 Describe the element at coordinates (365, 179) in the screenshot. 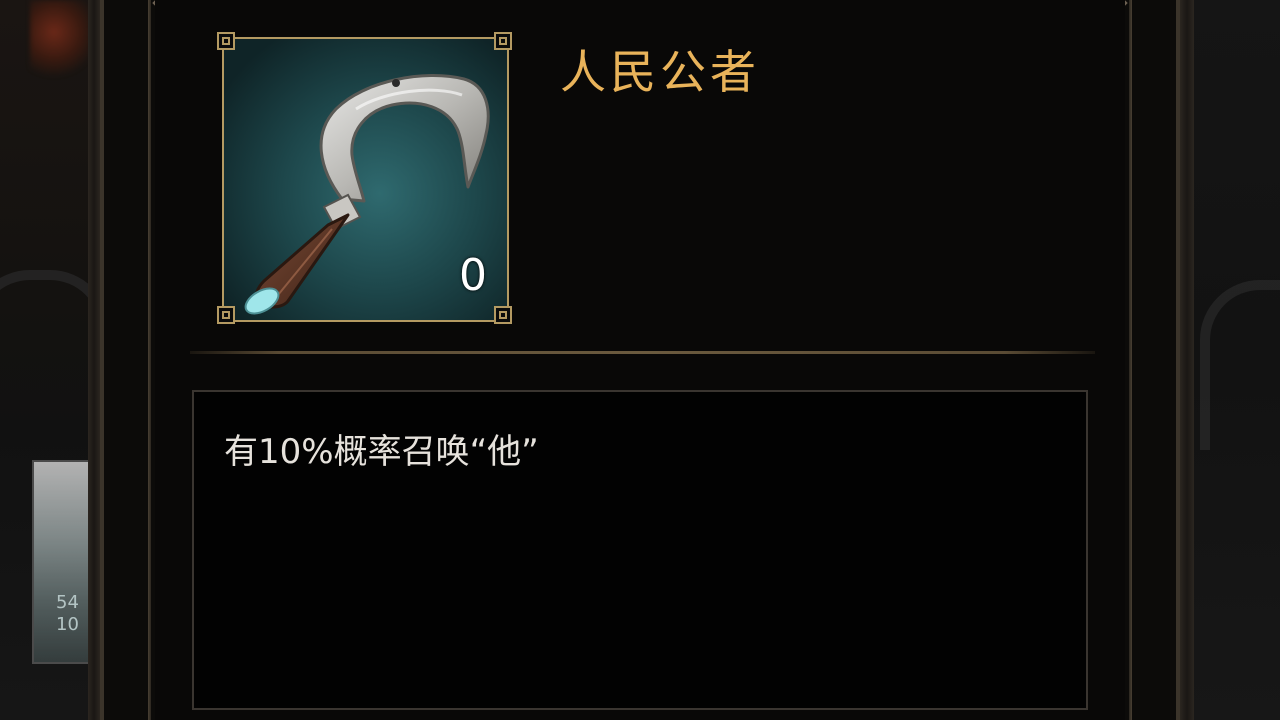

I see `item-icon-slot: 0` at that location.